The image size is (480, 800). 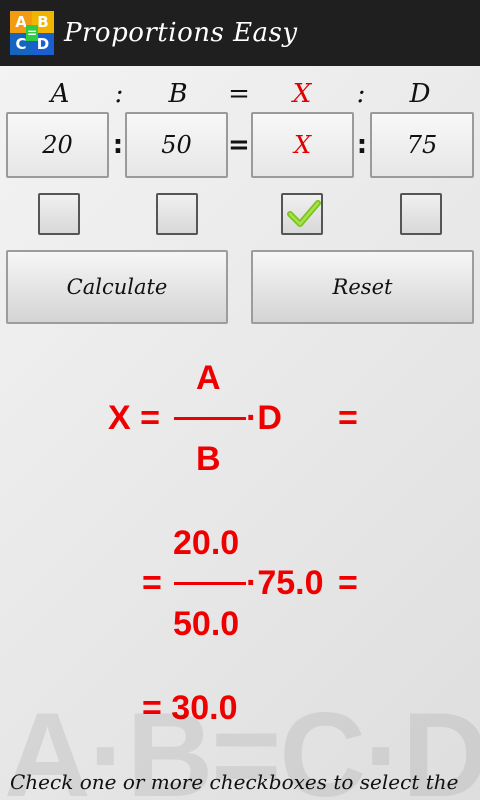 I want to click on d-input: 75, so click(x=422, y=145).